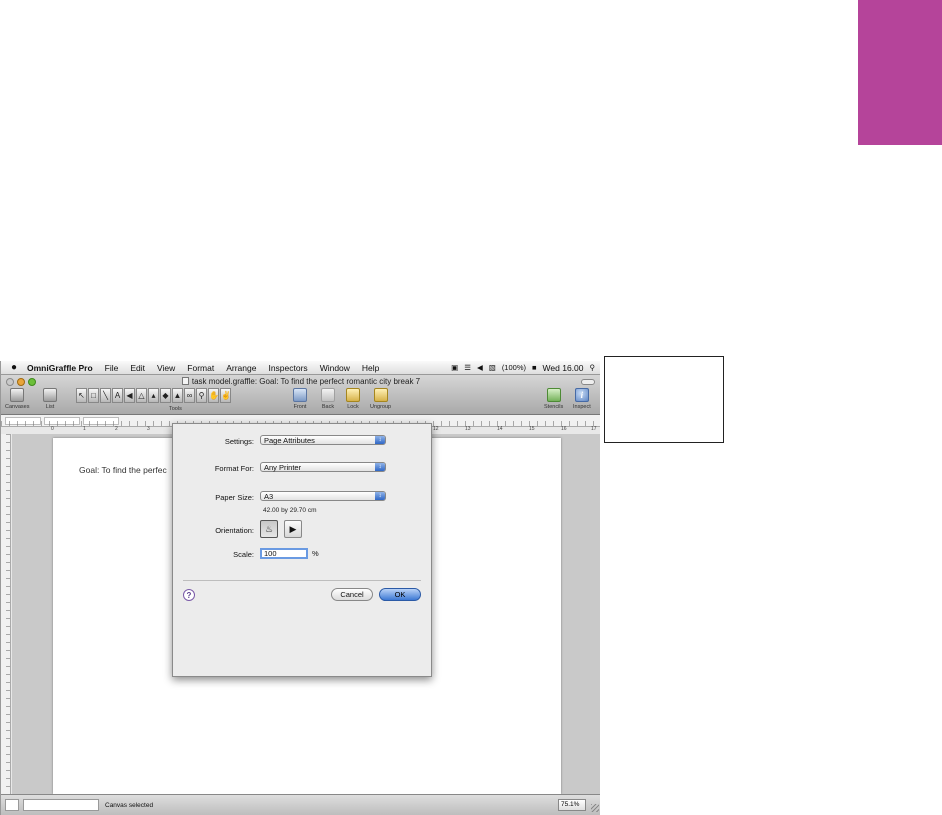 The image size is (942, 815). What do you see at coordinates (480, 367) in the screenshot?
I see `volume-icon: ◀` at bounding box center [480, 367].